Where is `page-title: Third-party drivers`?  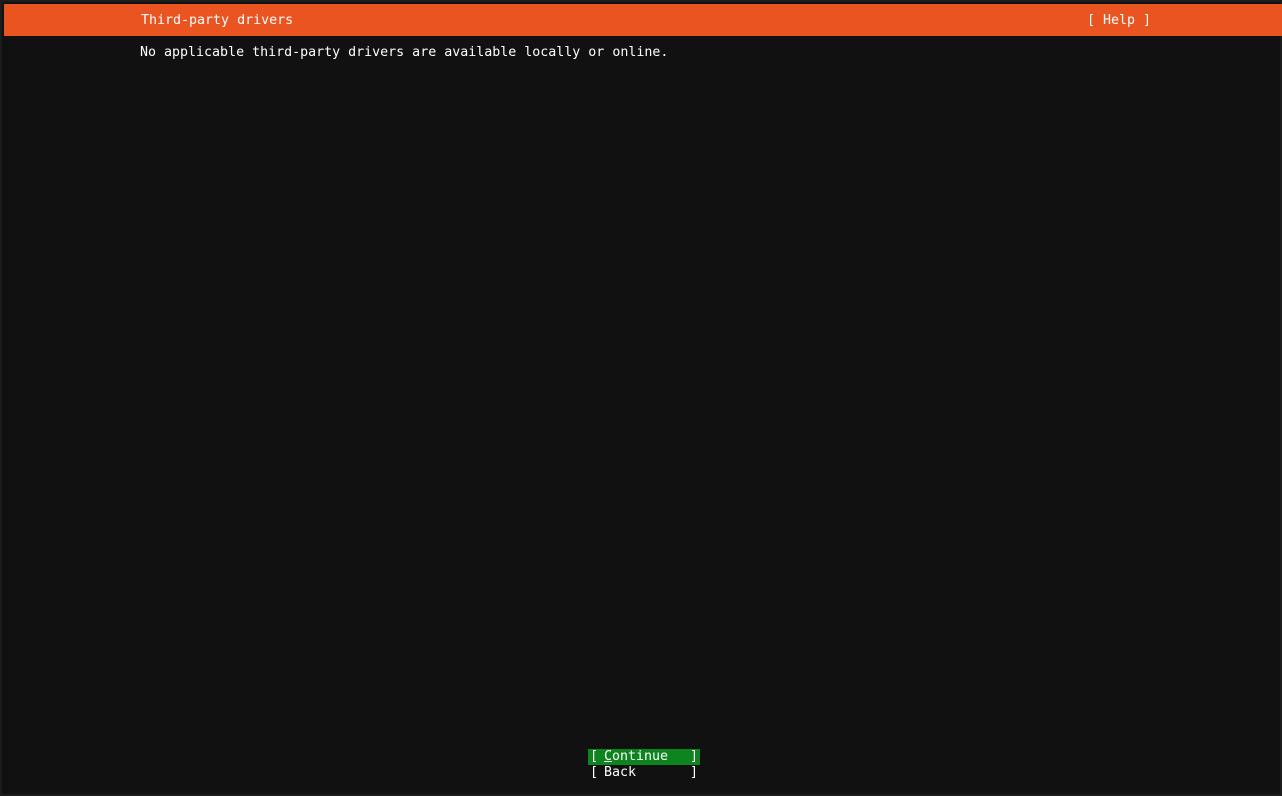 page-title: Third-party drivers is located at coordinates (217, 20).